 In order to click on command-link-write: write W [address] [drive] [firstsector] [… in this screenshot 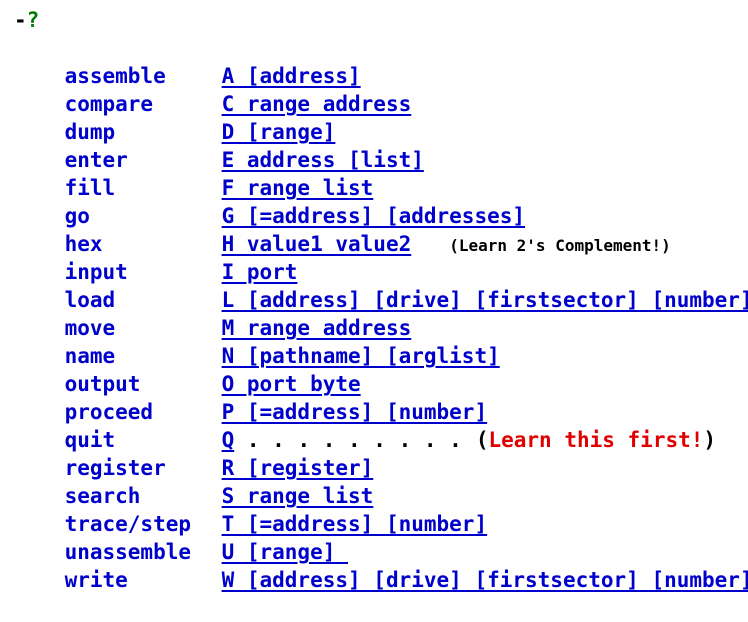, I will do `click(406, 580)`.